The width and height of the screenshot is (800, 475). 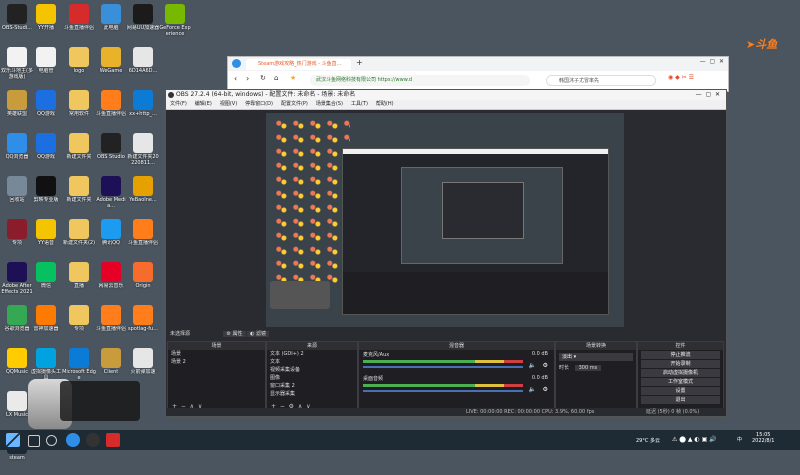 I want to click on overlay-panel, so click(x=100, y=401).